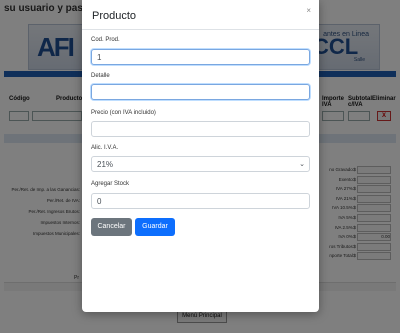  Describe the element at coordinates (200, 92) in the screenshot. I see `detalle-input` at that location.